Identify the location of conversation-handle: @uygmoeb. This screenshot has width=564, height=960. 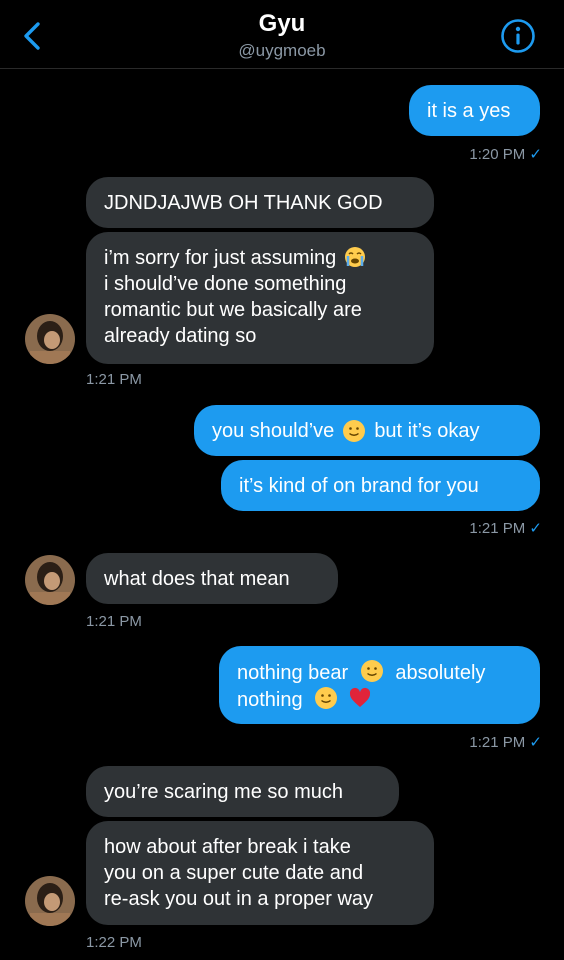
(282, 50).